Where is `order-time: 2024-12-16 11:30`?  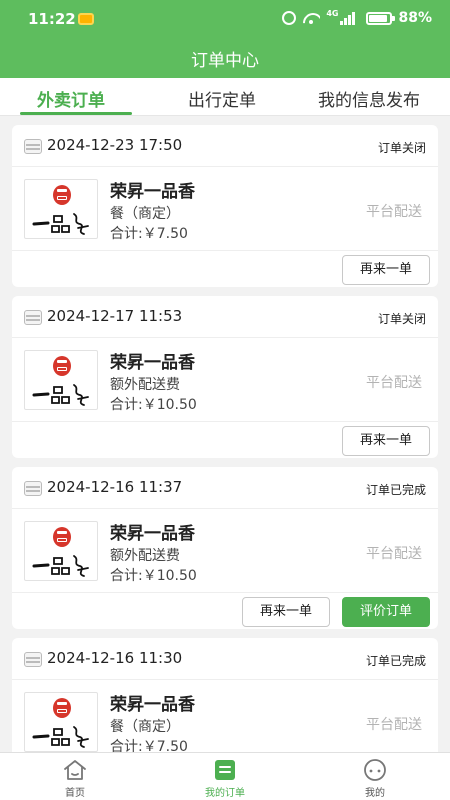 order-time: 2024-12-16 11:30 is located at coordinates (115, 658).